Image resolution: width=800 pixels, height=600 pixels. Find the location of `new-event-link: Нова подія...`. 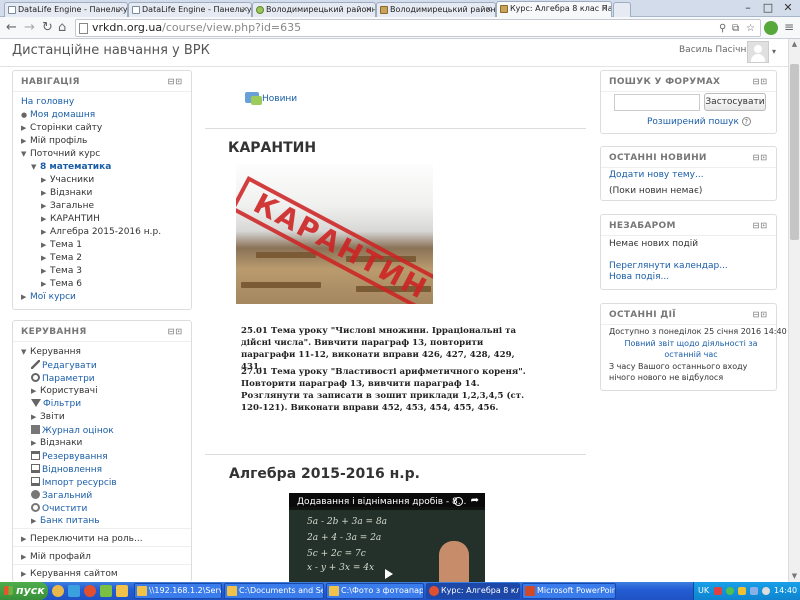

new-event-link: Нова подія... is located at coordinates (639, 277).